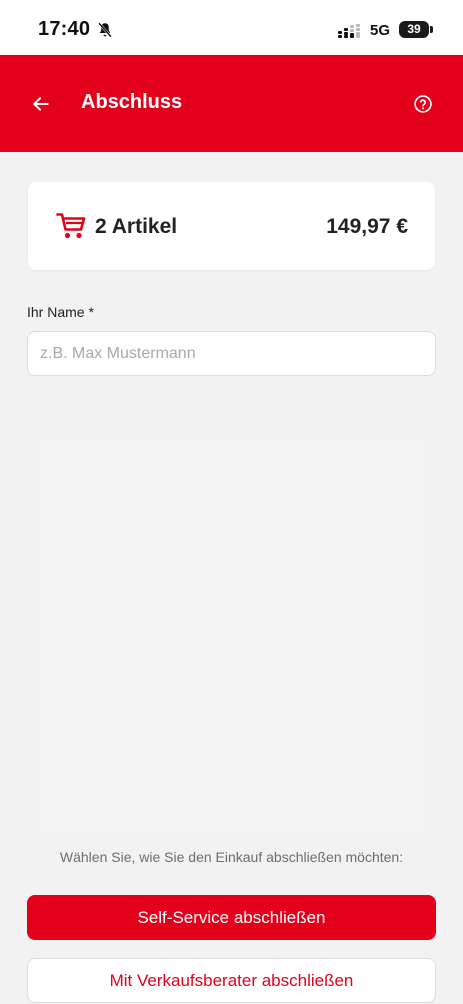 The height and width of the screenshot is (1004, 463). I want to click on cart-summary-card: 2 Artikel 149,97 €, so click(231, 226).